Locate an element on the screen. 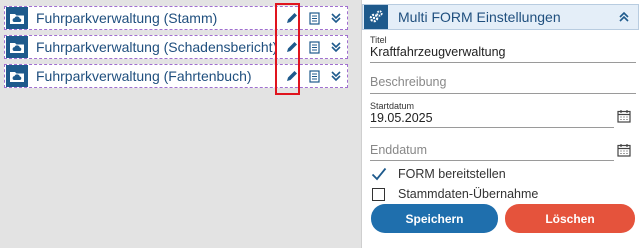  startdatum-underline is located at coordinates (492, 127).